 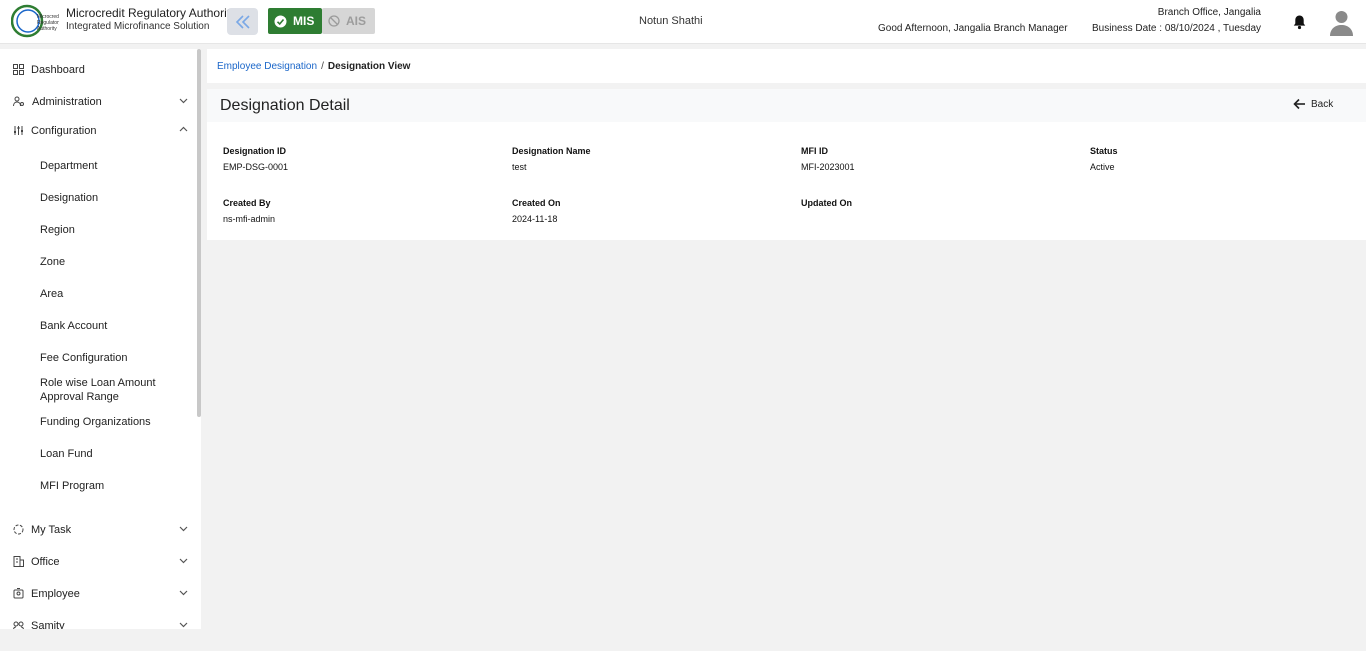 I want to click on sidebar-item-samity: Samity, so click(x=98, y=621).